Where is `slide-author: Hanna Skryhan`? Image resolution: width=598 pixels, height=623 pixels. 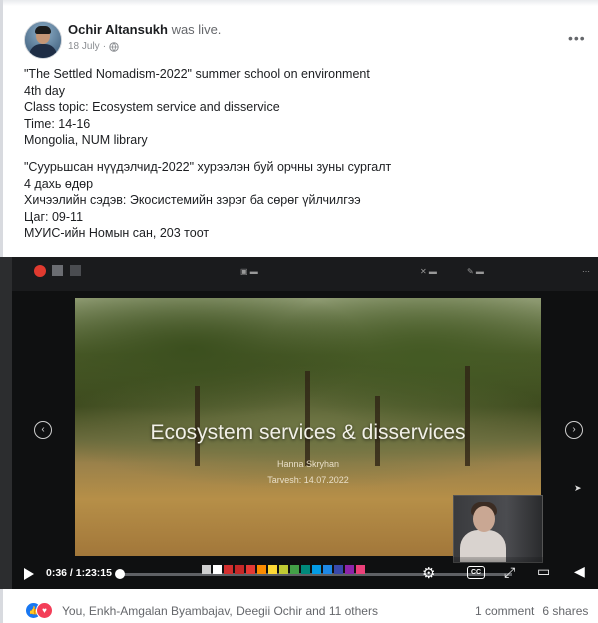 slide-author: Hanna Skryhan is located at coordinates (308, 464).